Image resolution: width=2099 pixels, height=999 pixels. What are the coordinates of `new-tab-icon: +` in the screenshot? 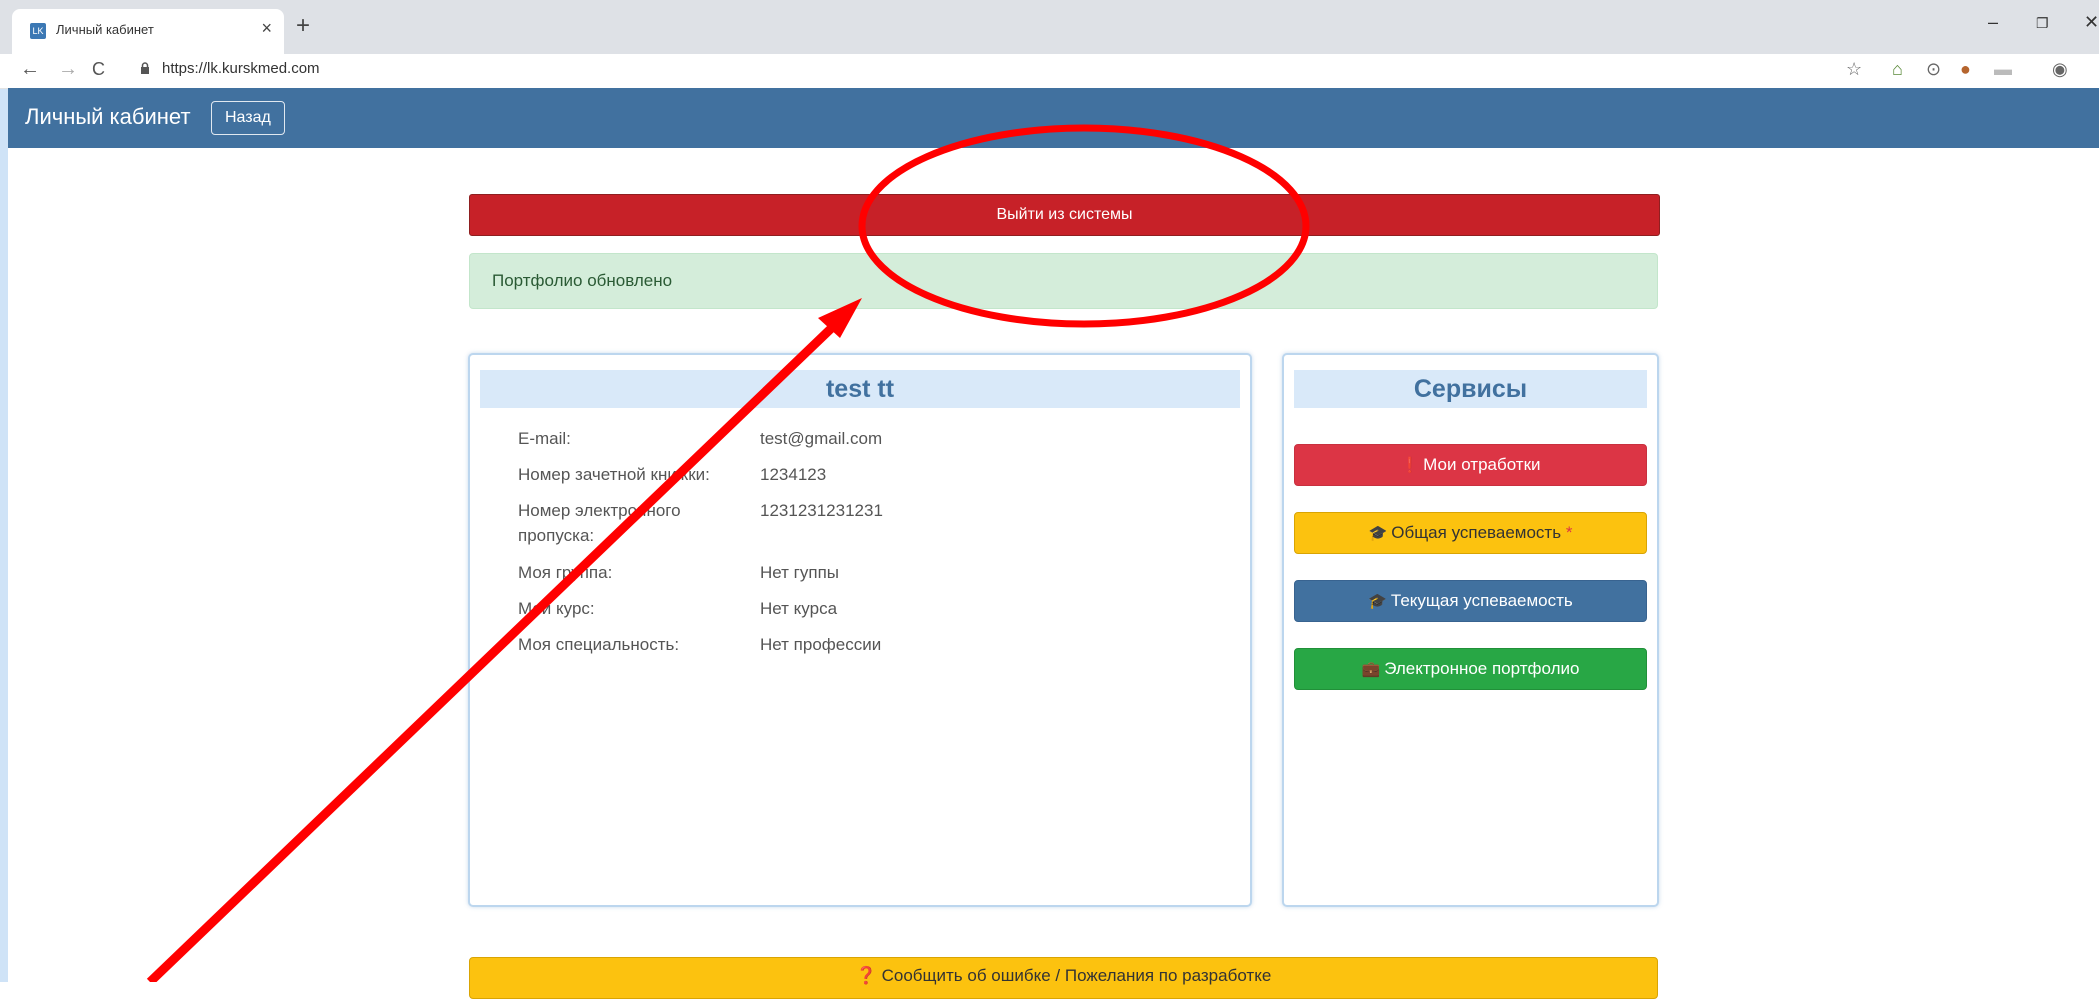 It's located at (303, 26).